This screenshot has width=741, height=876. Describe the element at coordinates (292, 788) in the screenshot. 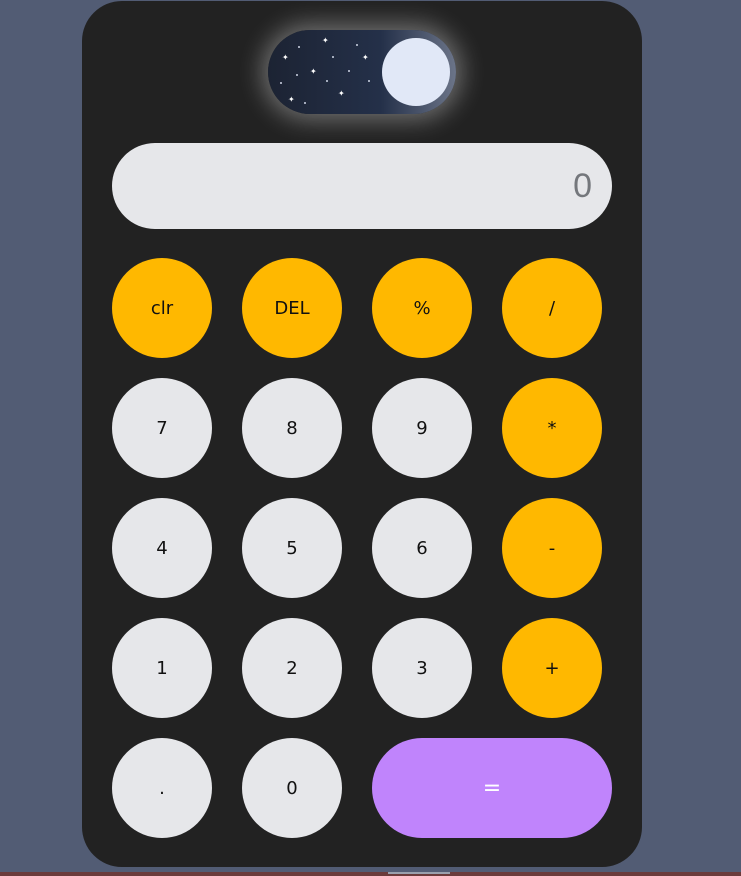

I see `digit-0-button: 0` at that location.